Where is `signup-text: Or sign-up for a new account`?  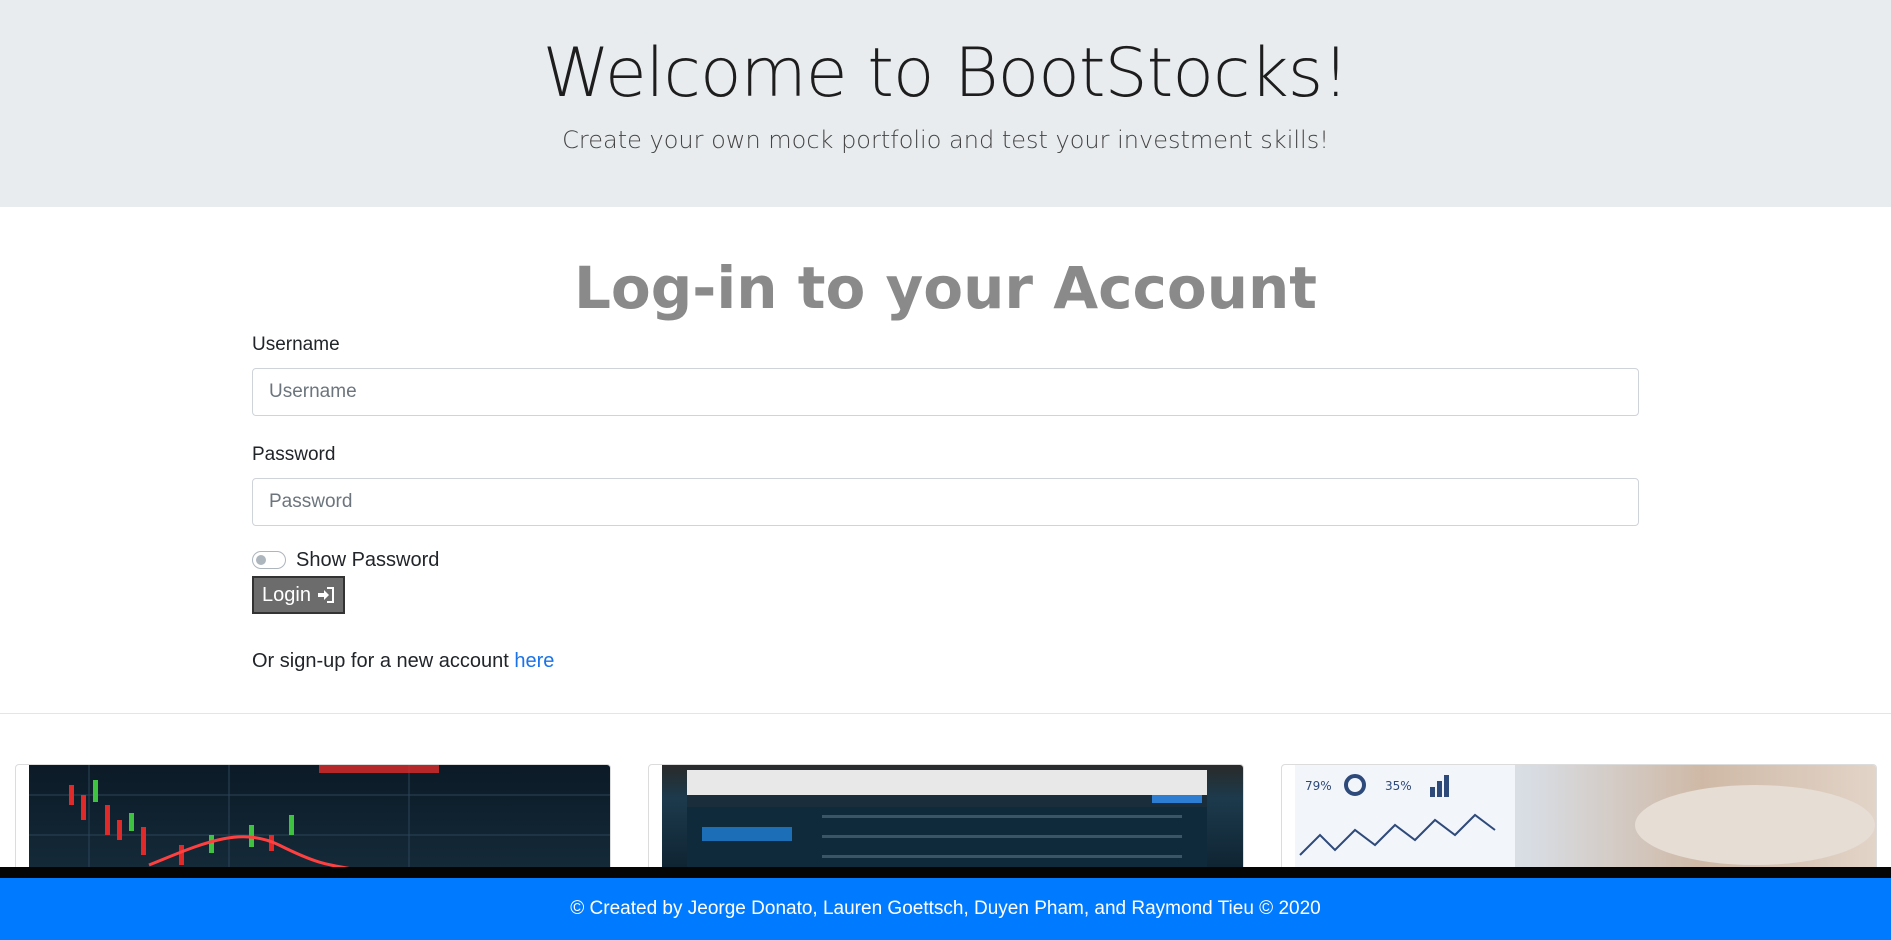 signup-text: Or sign-up for a new account is located at coordinates (380, 661).